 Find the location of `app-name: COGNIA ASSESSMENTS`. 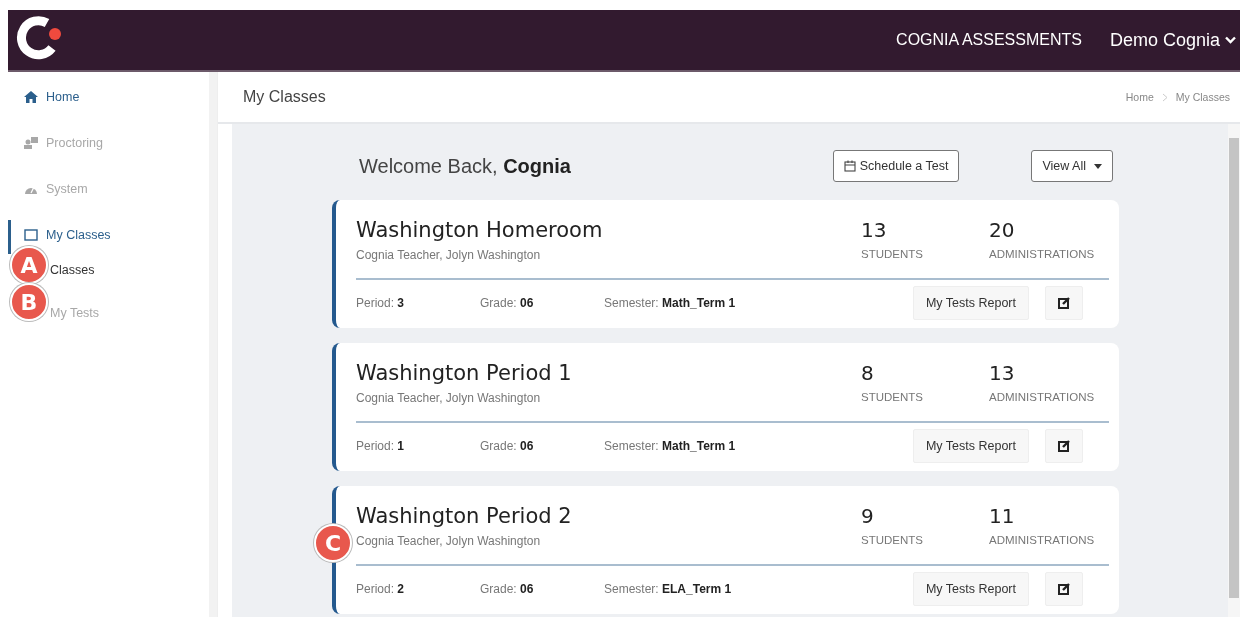

app-name: COGNIA ASSESSMENTS is located at coordinates (989, 40).